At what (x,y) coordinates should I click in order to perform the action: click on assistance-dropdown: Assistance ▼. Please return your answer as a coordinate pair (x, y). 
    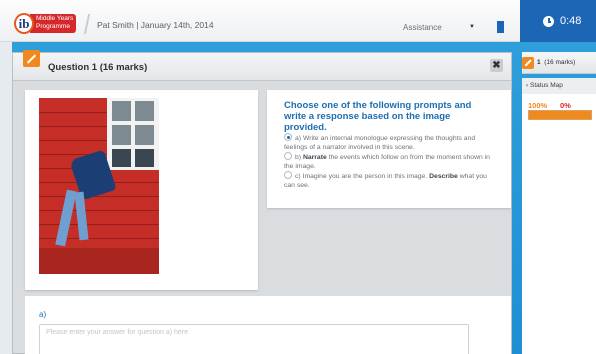
    Looking at the image, I should click on (438, 28).